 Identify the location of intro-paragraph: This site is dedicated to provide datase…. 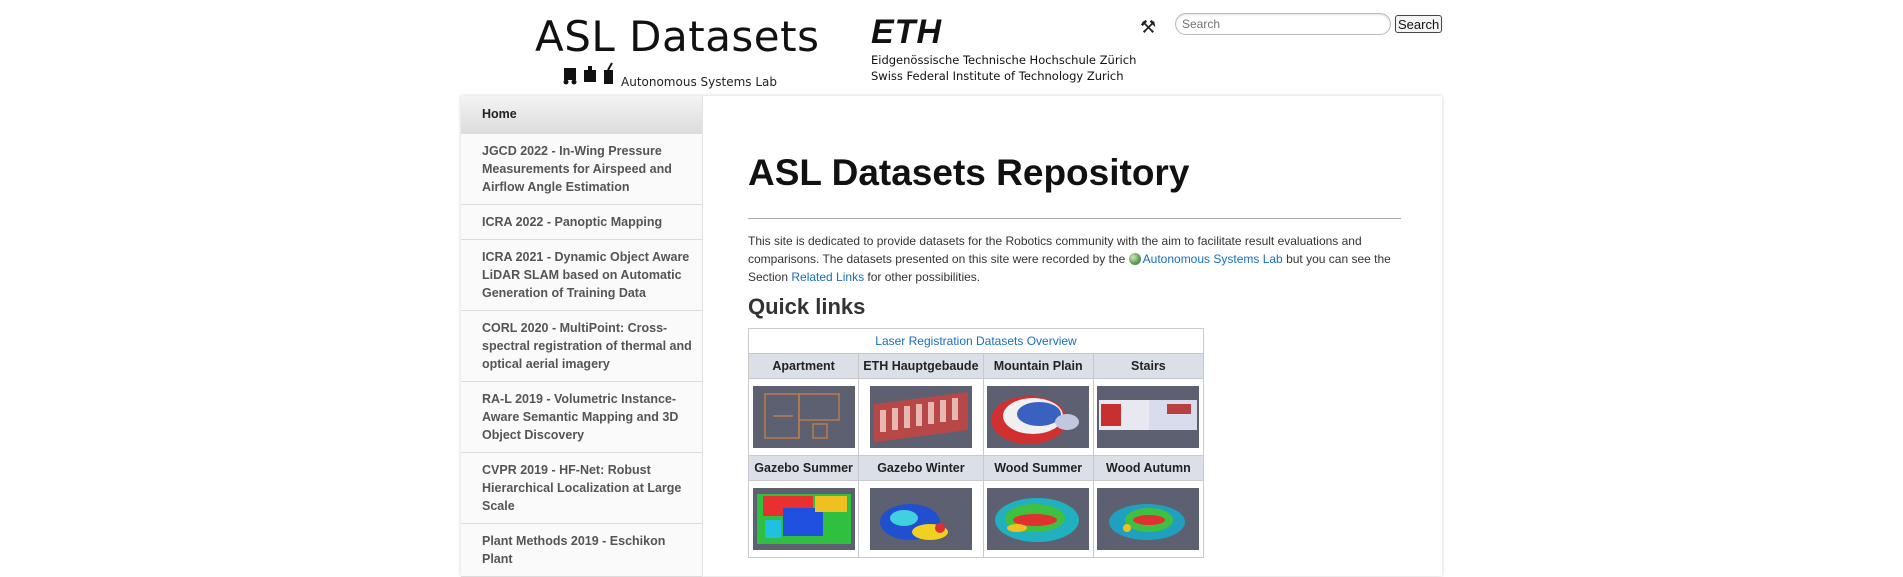
(1075, 259).